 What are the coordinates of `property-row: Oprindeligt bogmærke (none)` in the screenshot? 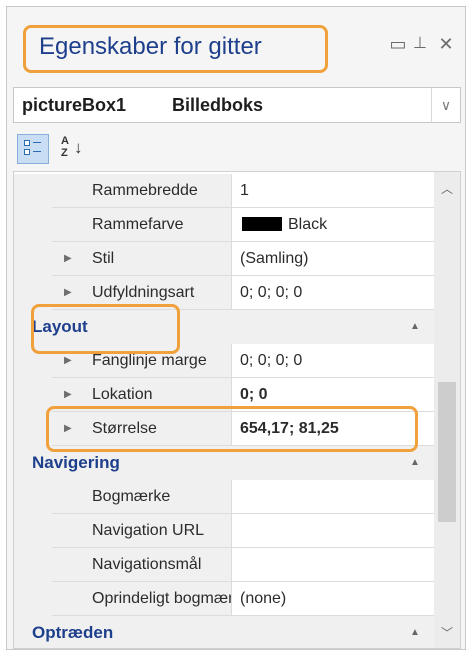 It's located at (224, 599).